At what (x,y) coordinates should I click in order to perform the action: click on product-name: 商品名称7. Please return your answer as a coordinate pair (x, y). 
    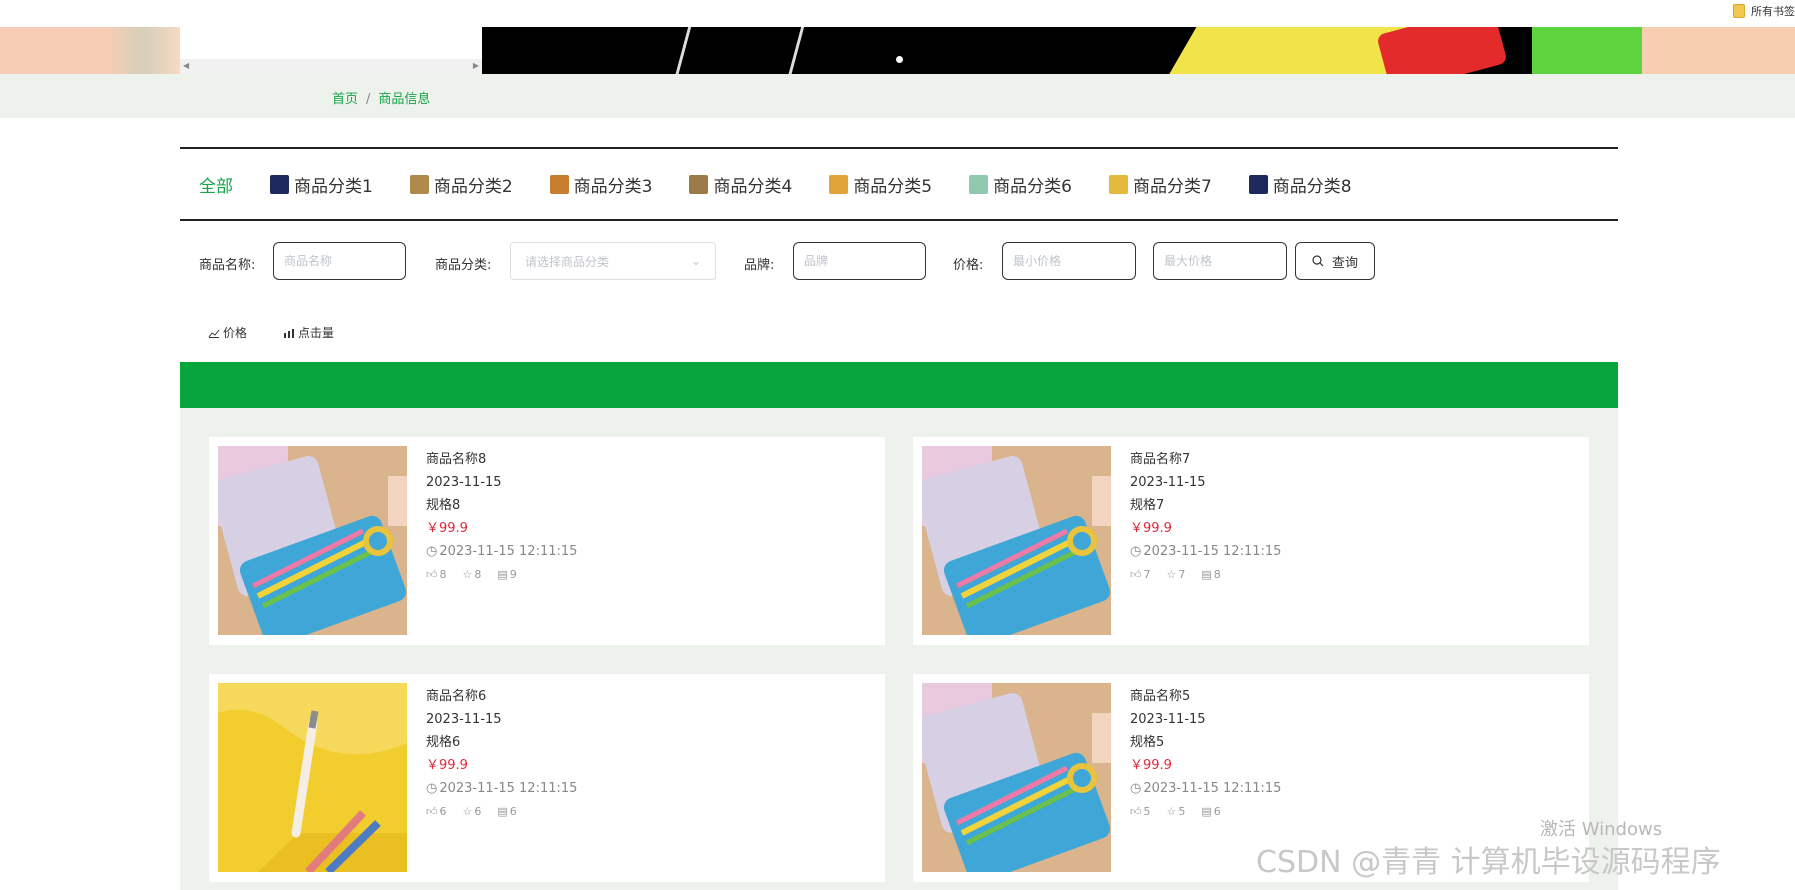
    Looking at the image, I should click on (1205, 459).